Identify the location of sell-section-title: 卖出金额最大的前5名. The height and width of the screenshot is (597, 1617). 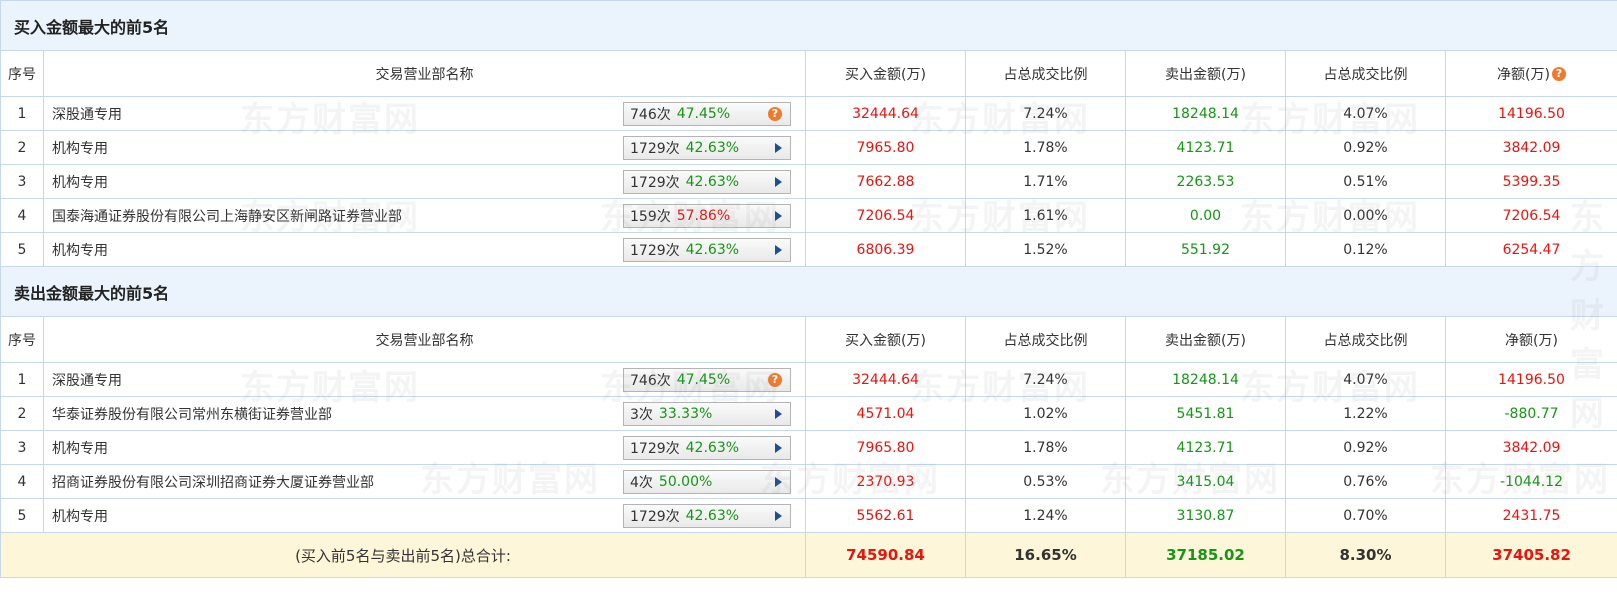
(808, 291).